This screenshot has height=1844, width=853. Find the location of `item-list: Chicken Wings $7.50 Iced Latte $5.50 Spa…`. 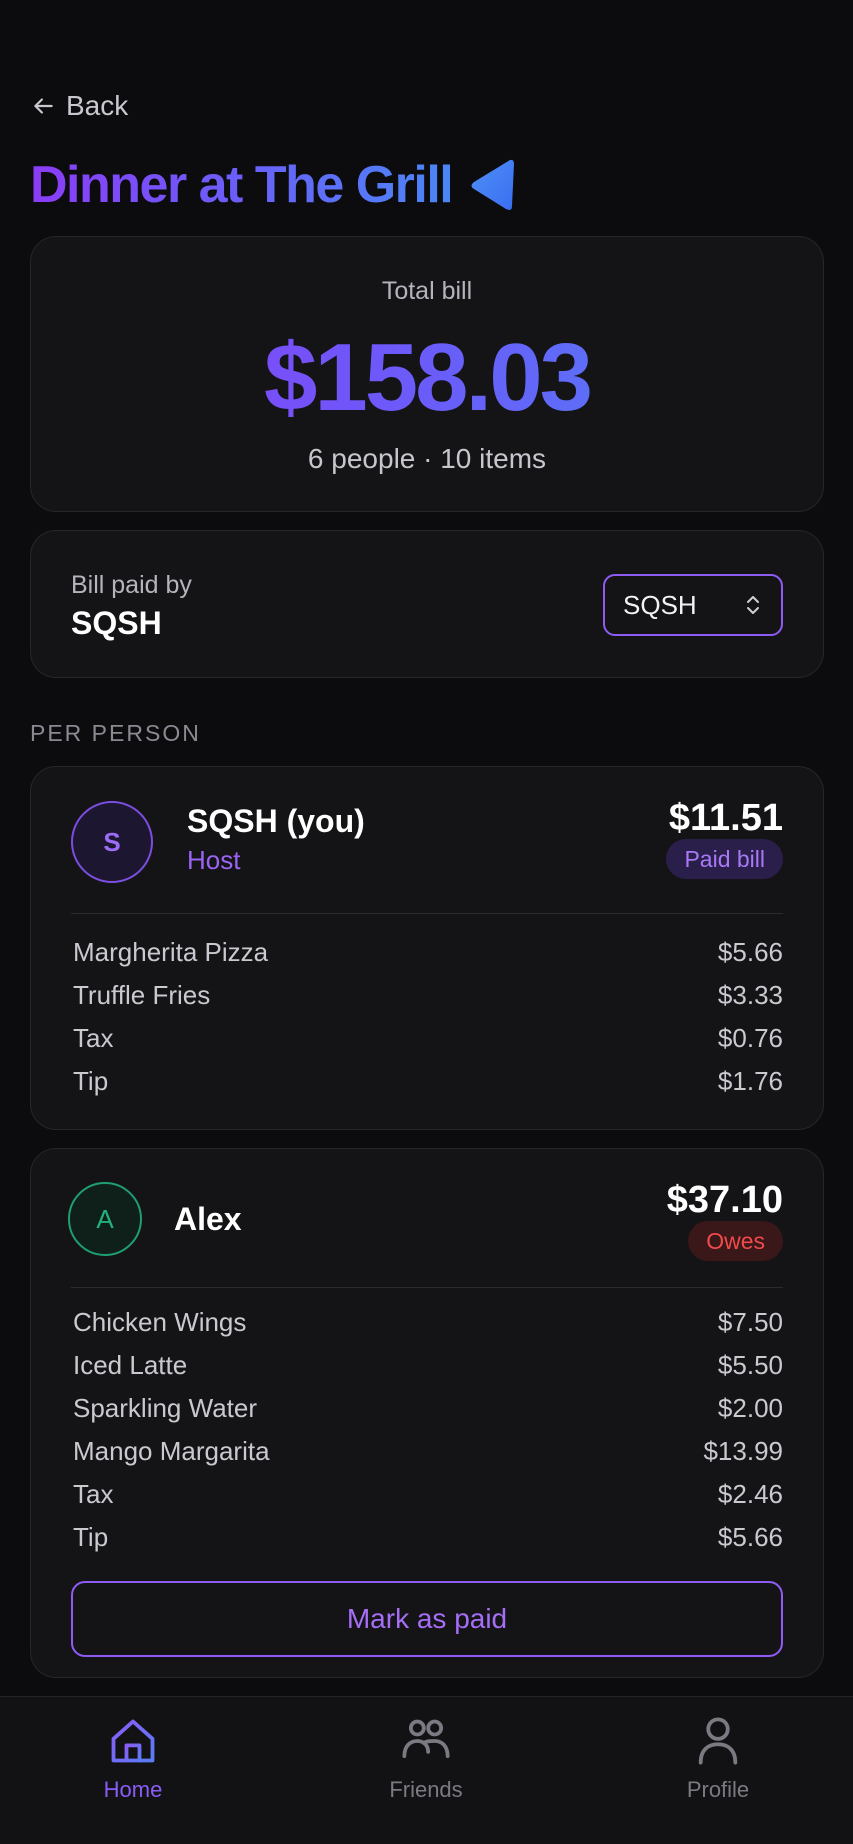

item-list: Chicken Wings $7.50 Iced Latte $5.50 Spa… is located at coordinates (428, 1430).